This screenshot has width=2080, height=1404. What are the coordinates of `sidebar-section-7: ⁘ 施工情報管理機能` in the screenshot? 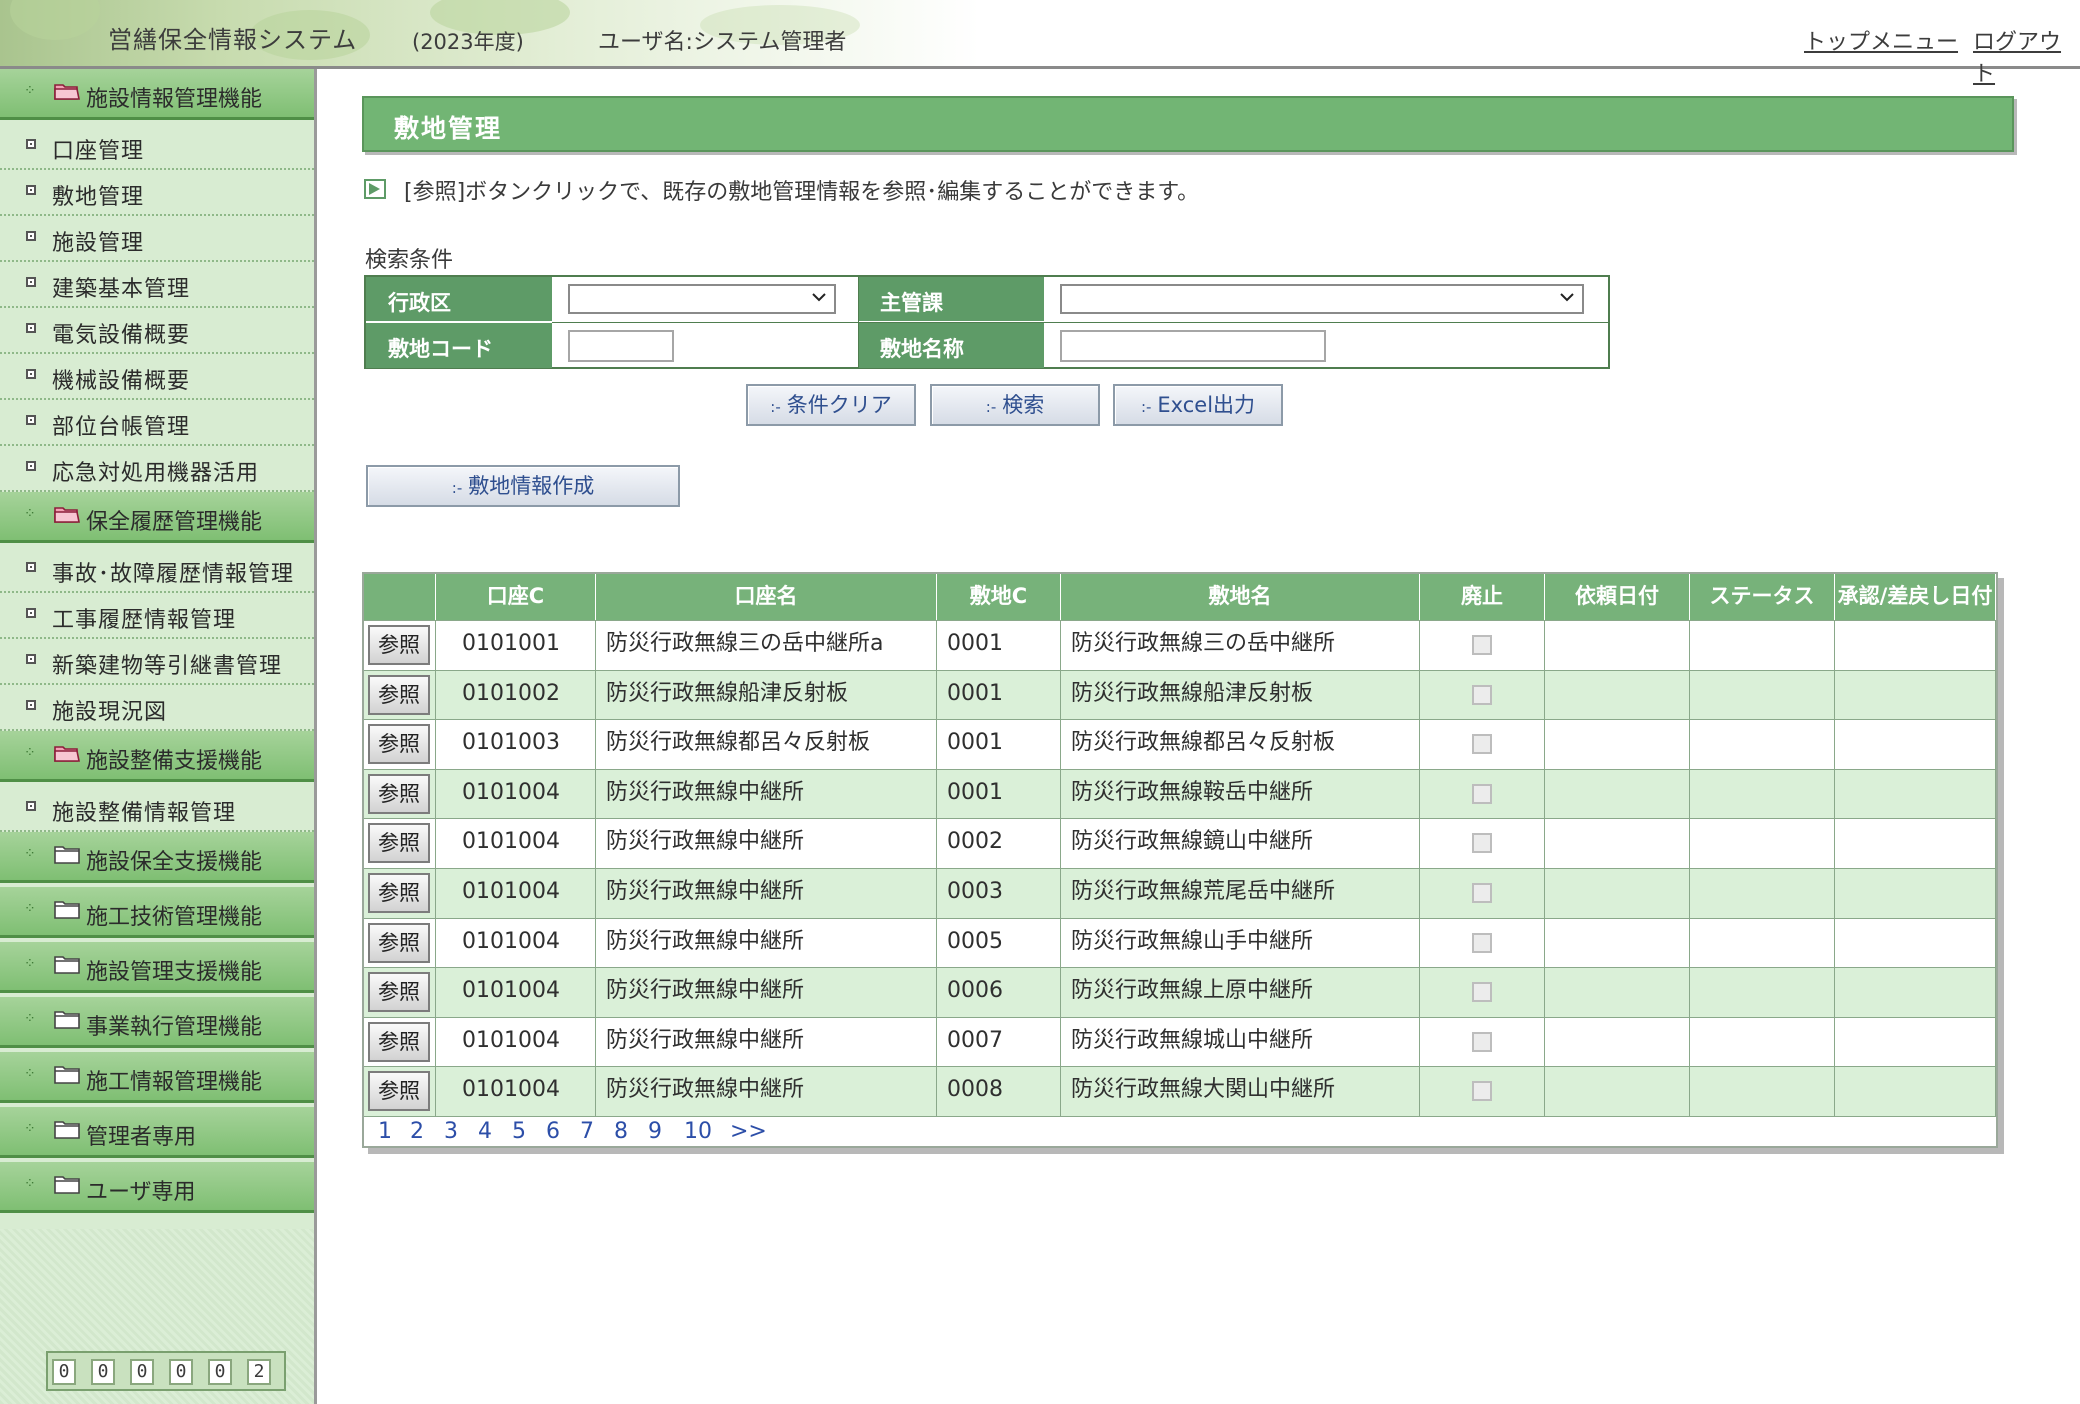 It's located at (157, 1077).